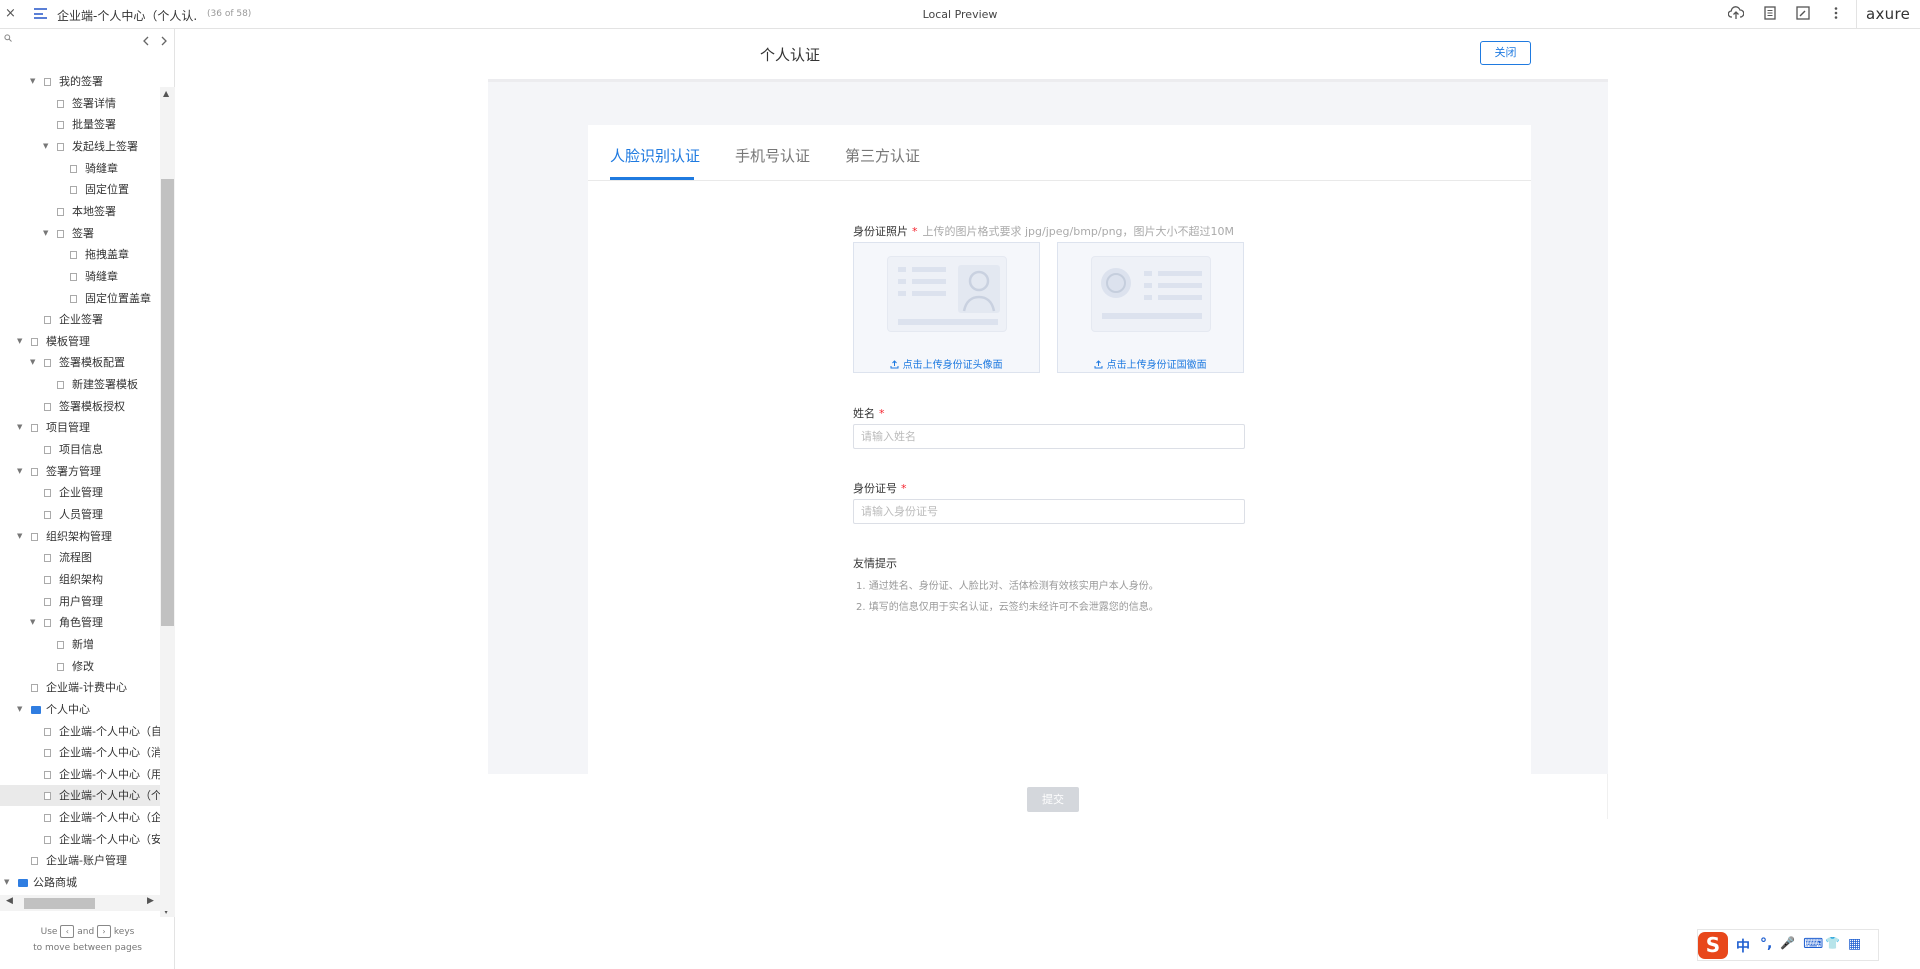  What do you see at coordinates (1049, 436) in the screenshot?
I see `name-input: 请输入姓名` at bounding box center [1049, 436].